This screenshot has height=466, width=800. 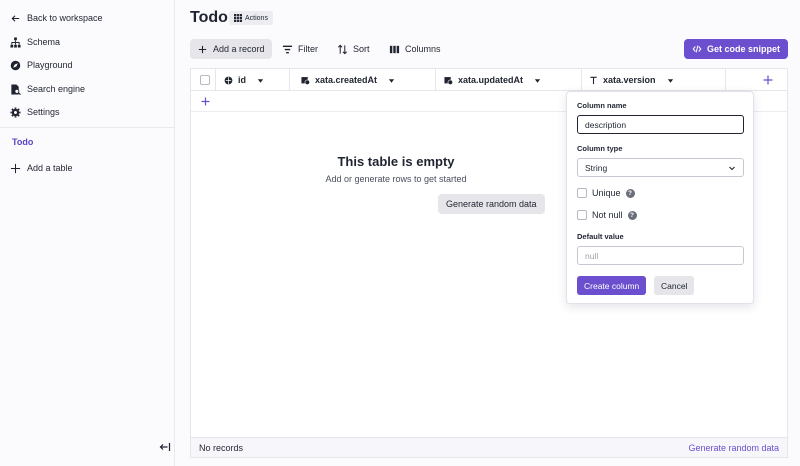 What do you see at coordinates (732, 168) in the screenshot?
I see `chevron-down-icon` at bounding box center [732, 168].